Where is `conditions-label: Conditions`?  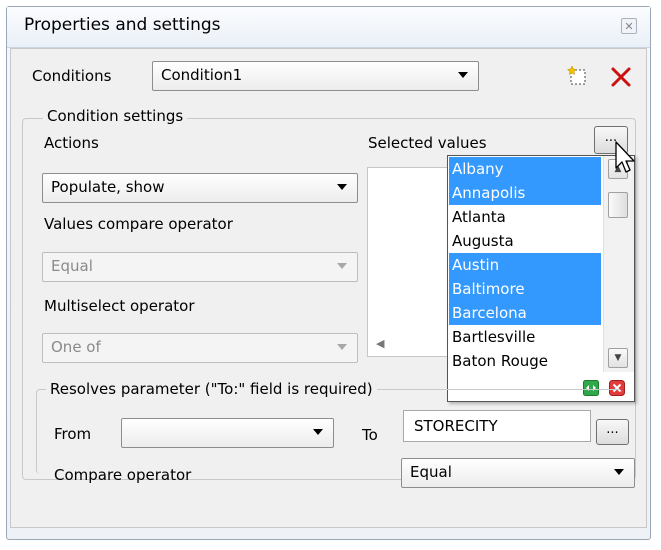 conditions-label: Conditions is located at coordinates (72, 76).